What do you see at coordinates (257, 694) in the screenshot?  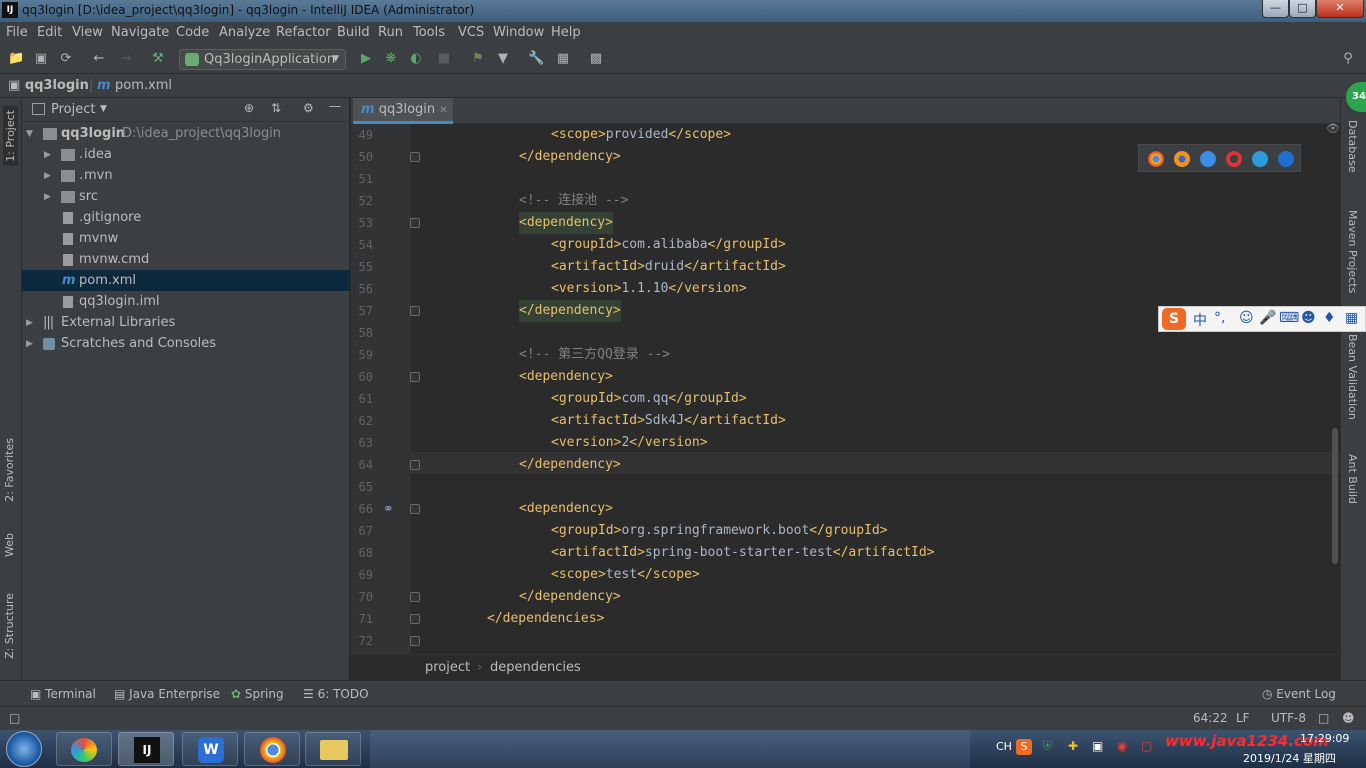 I see `tool-spring: ✿ Spring` at bounding box center [257, 694].